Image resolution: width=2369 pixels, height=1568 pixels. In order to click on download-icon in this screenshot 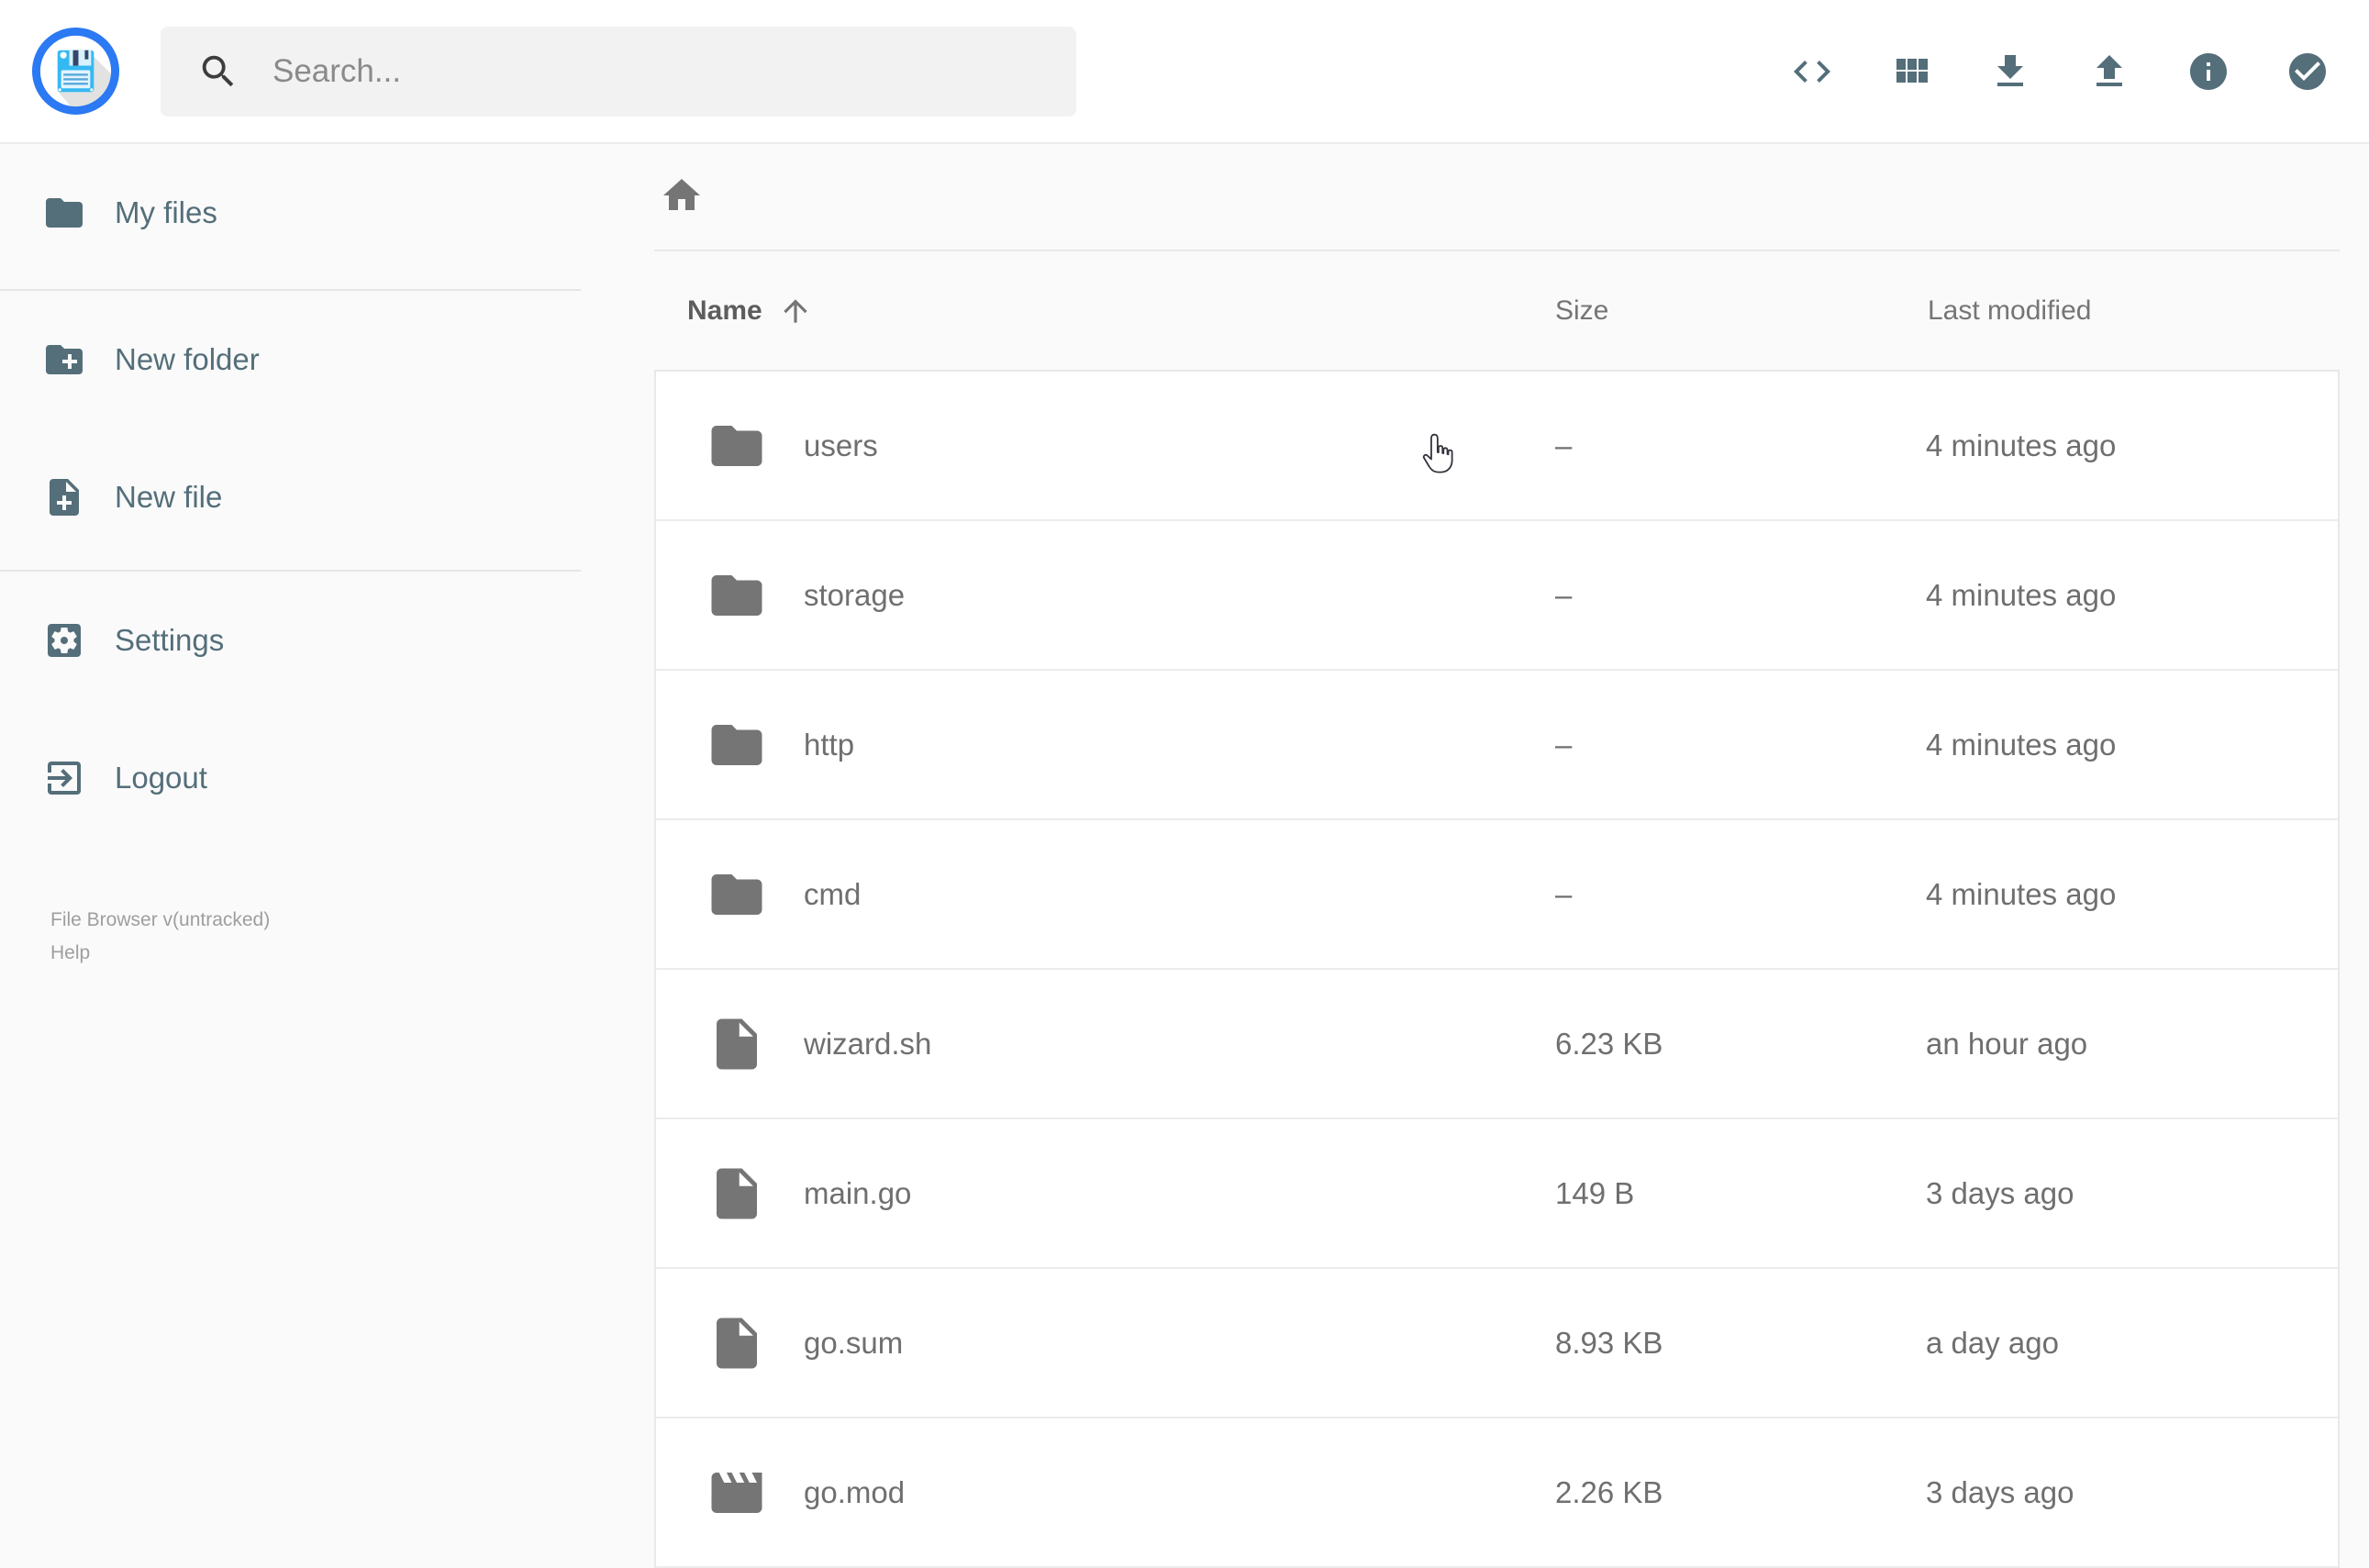, I will do `click(2009, 70)`.